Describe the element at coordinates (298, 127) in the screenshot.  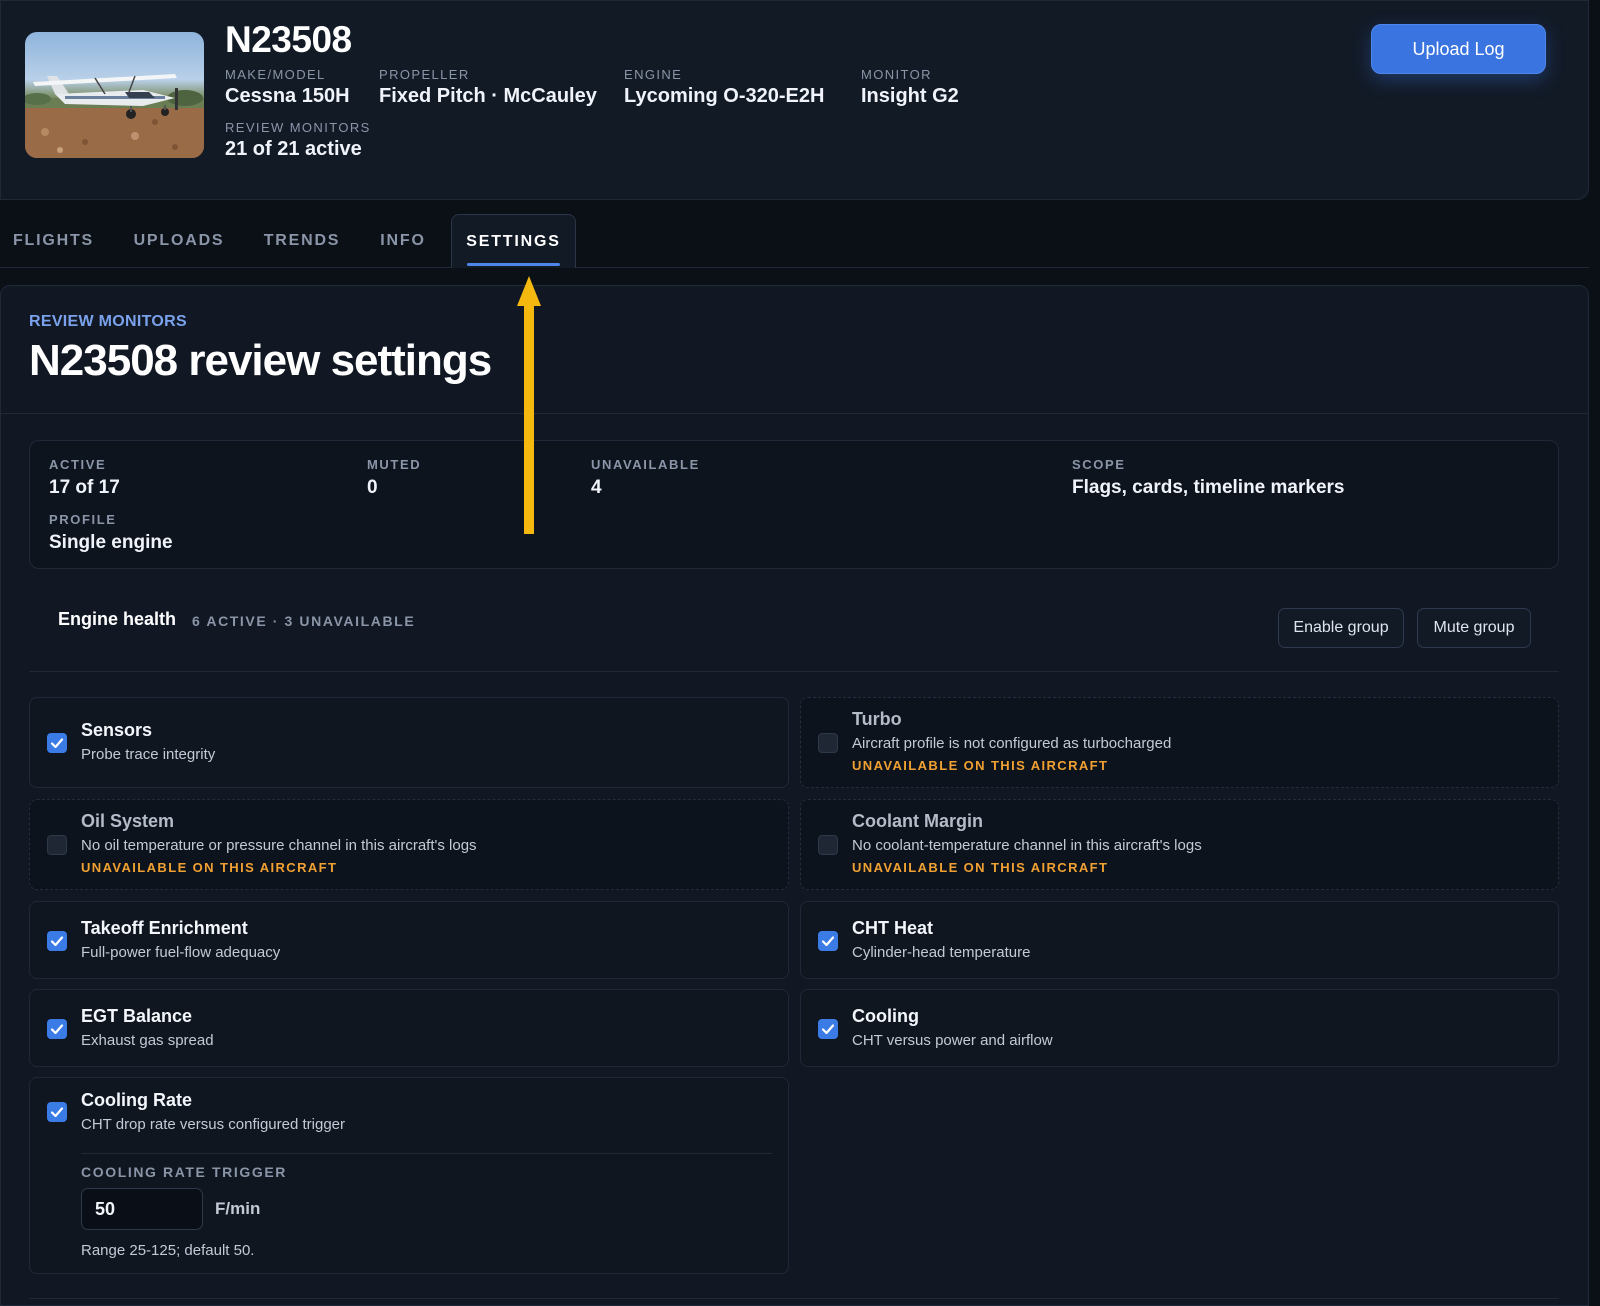
I see `review-monitors-label: REVIEW MONITORS` at that location.